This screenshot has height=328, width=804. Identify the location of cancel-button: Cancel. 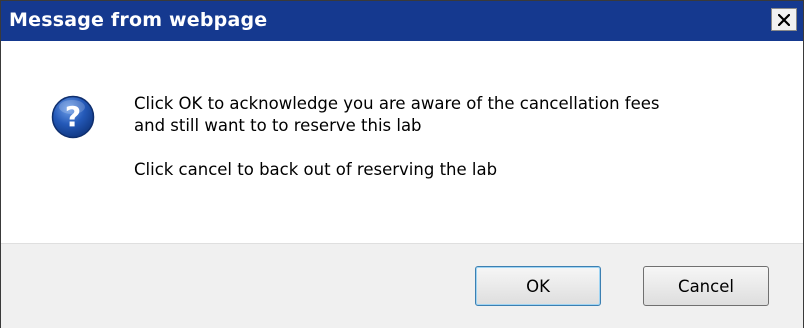
(706, 286).